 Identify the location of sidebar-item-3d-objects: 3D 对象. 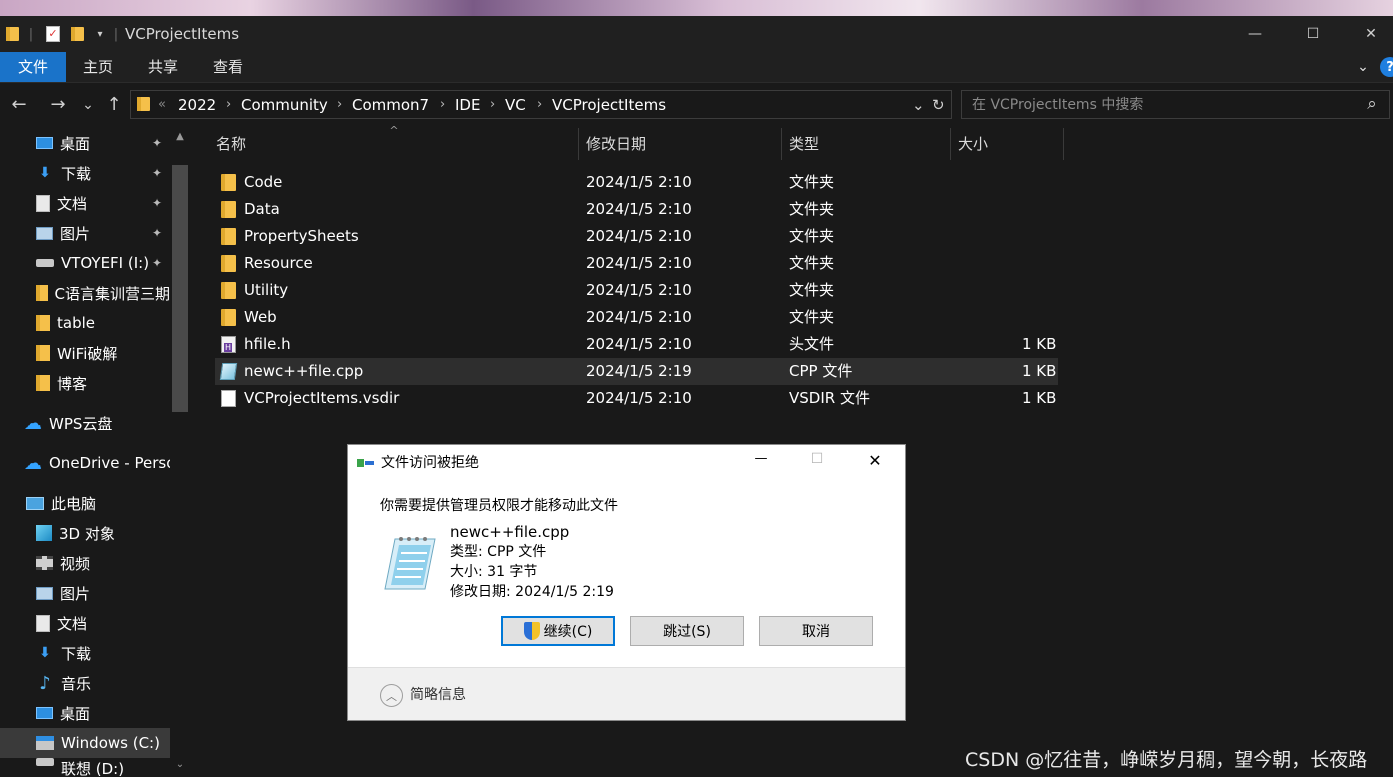
(85, 533).